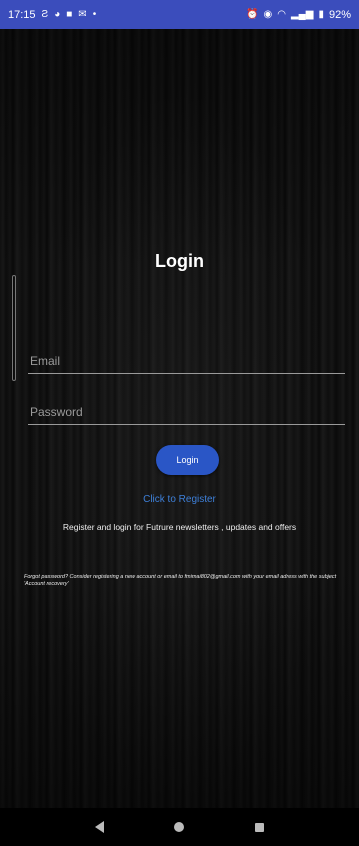 The image size is (359, 846). What do you see at coordinates (252, 14) in the screenshot?
I see `alarm-icon: ⏰` at bounding box center [252, 14].